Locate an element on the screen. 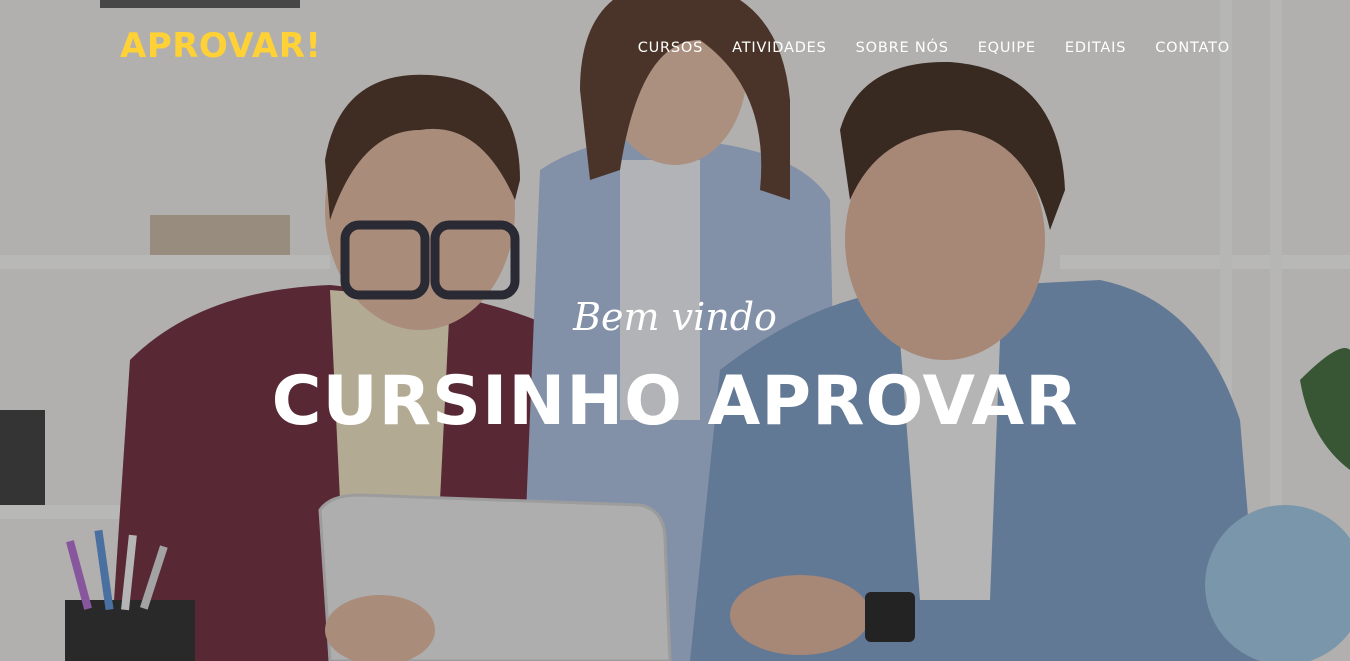  hero-heading: CURSINHO APROVAR is located at coordinates (675, 401).